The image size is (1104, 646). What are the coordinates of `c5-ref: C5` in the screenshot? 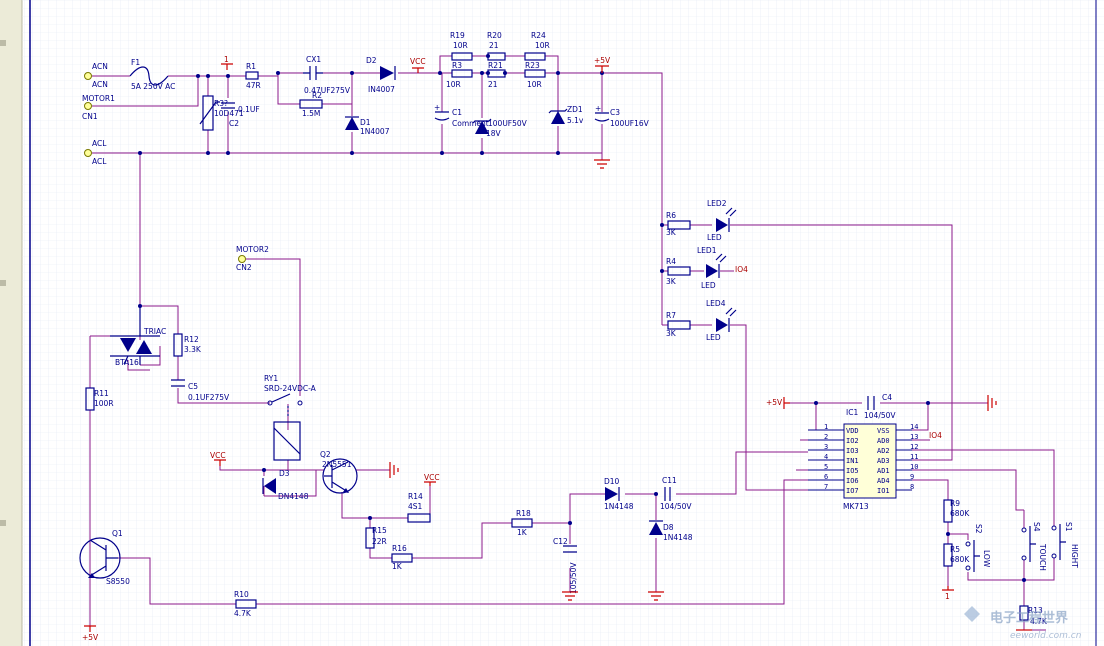 It's located at (193, 386).